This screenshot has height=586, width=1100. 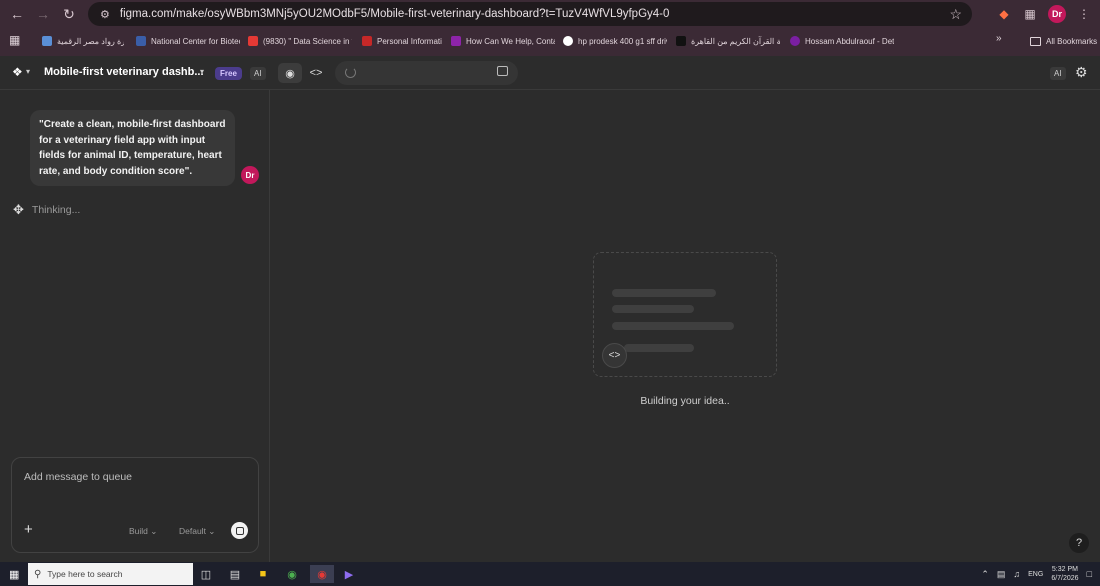 I want to click on notification-icon: □, so click(x=1089, y=574).